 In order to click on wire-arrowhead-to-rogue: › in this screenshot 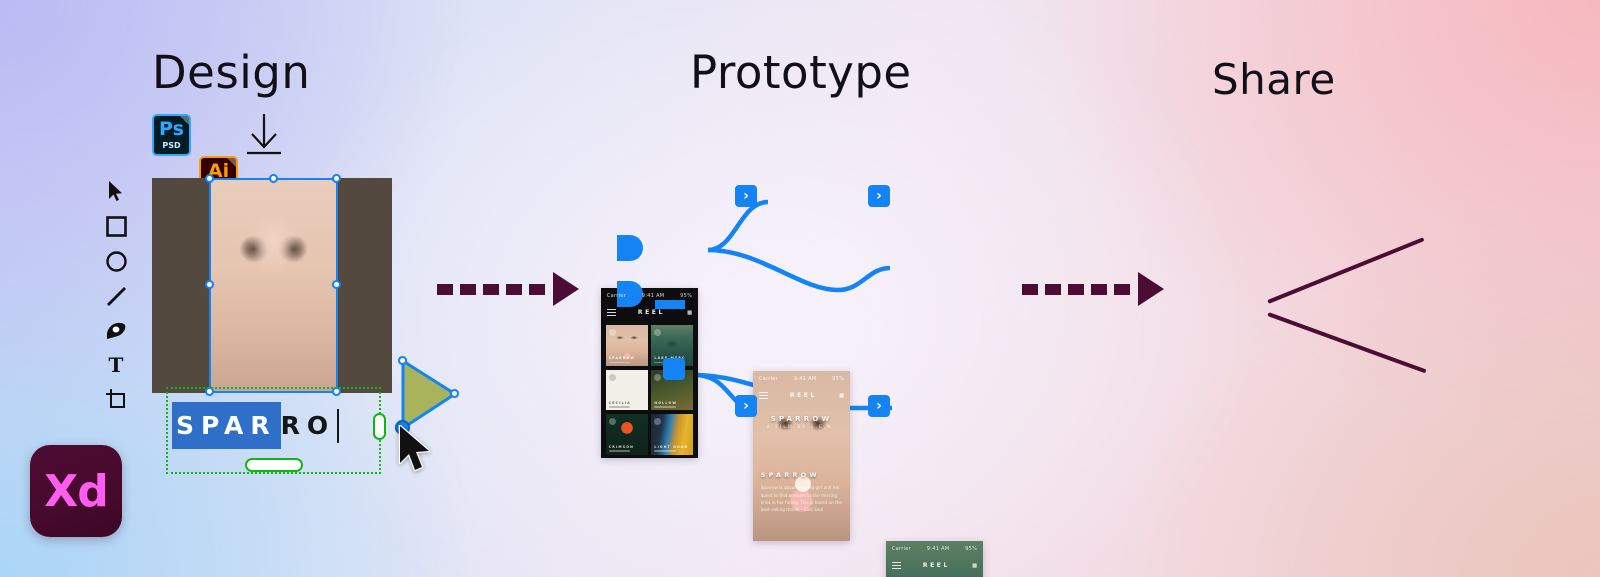, I will do `click(879, 406)`.